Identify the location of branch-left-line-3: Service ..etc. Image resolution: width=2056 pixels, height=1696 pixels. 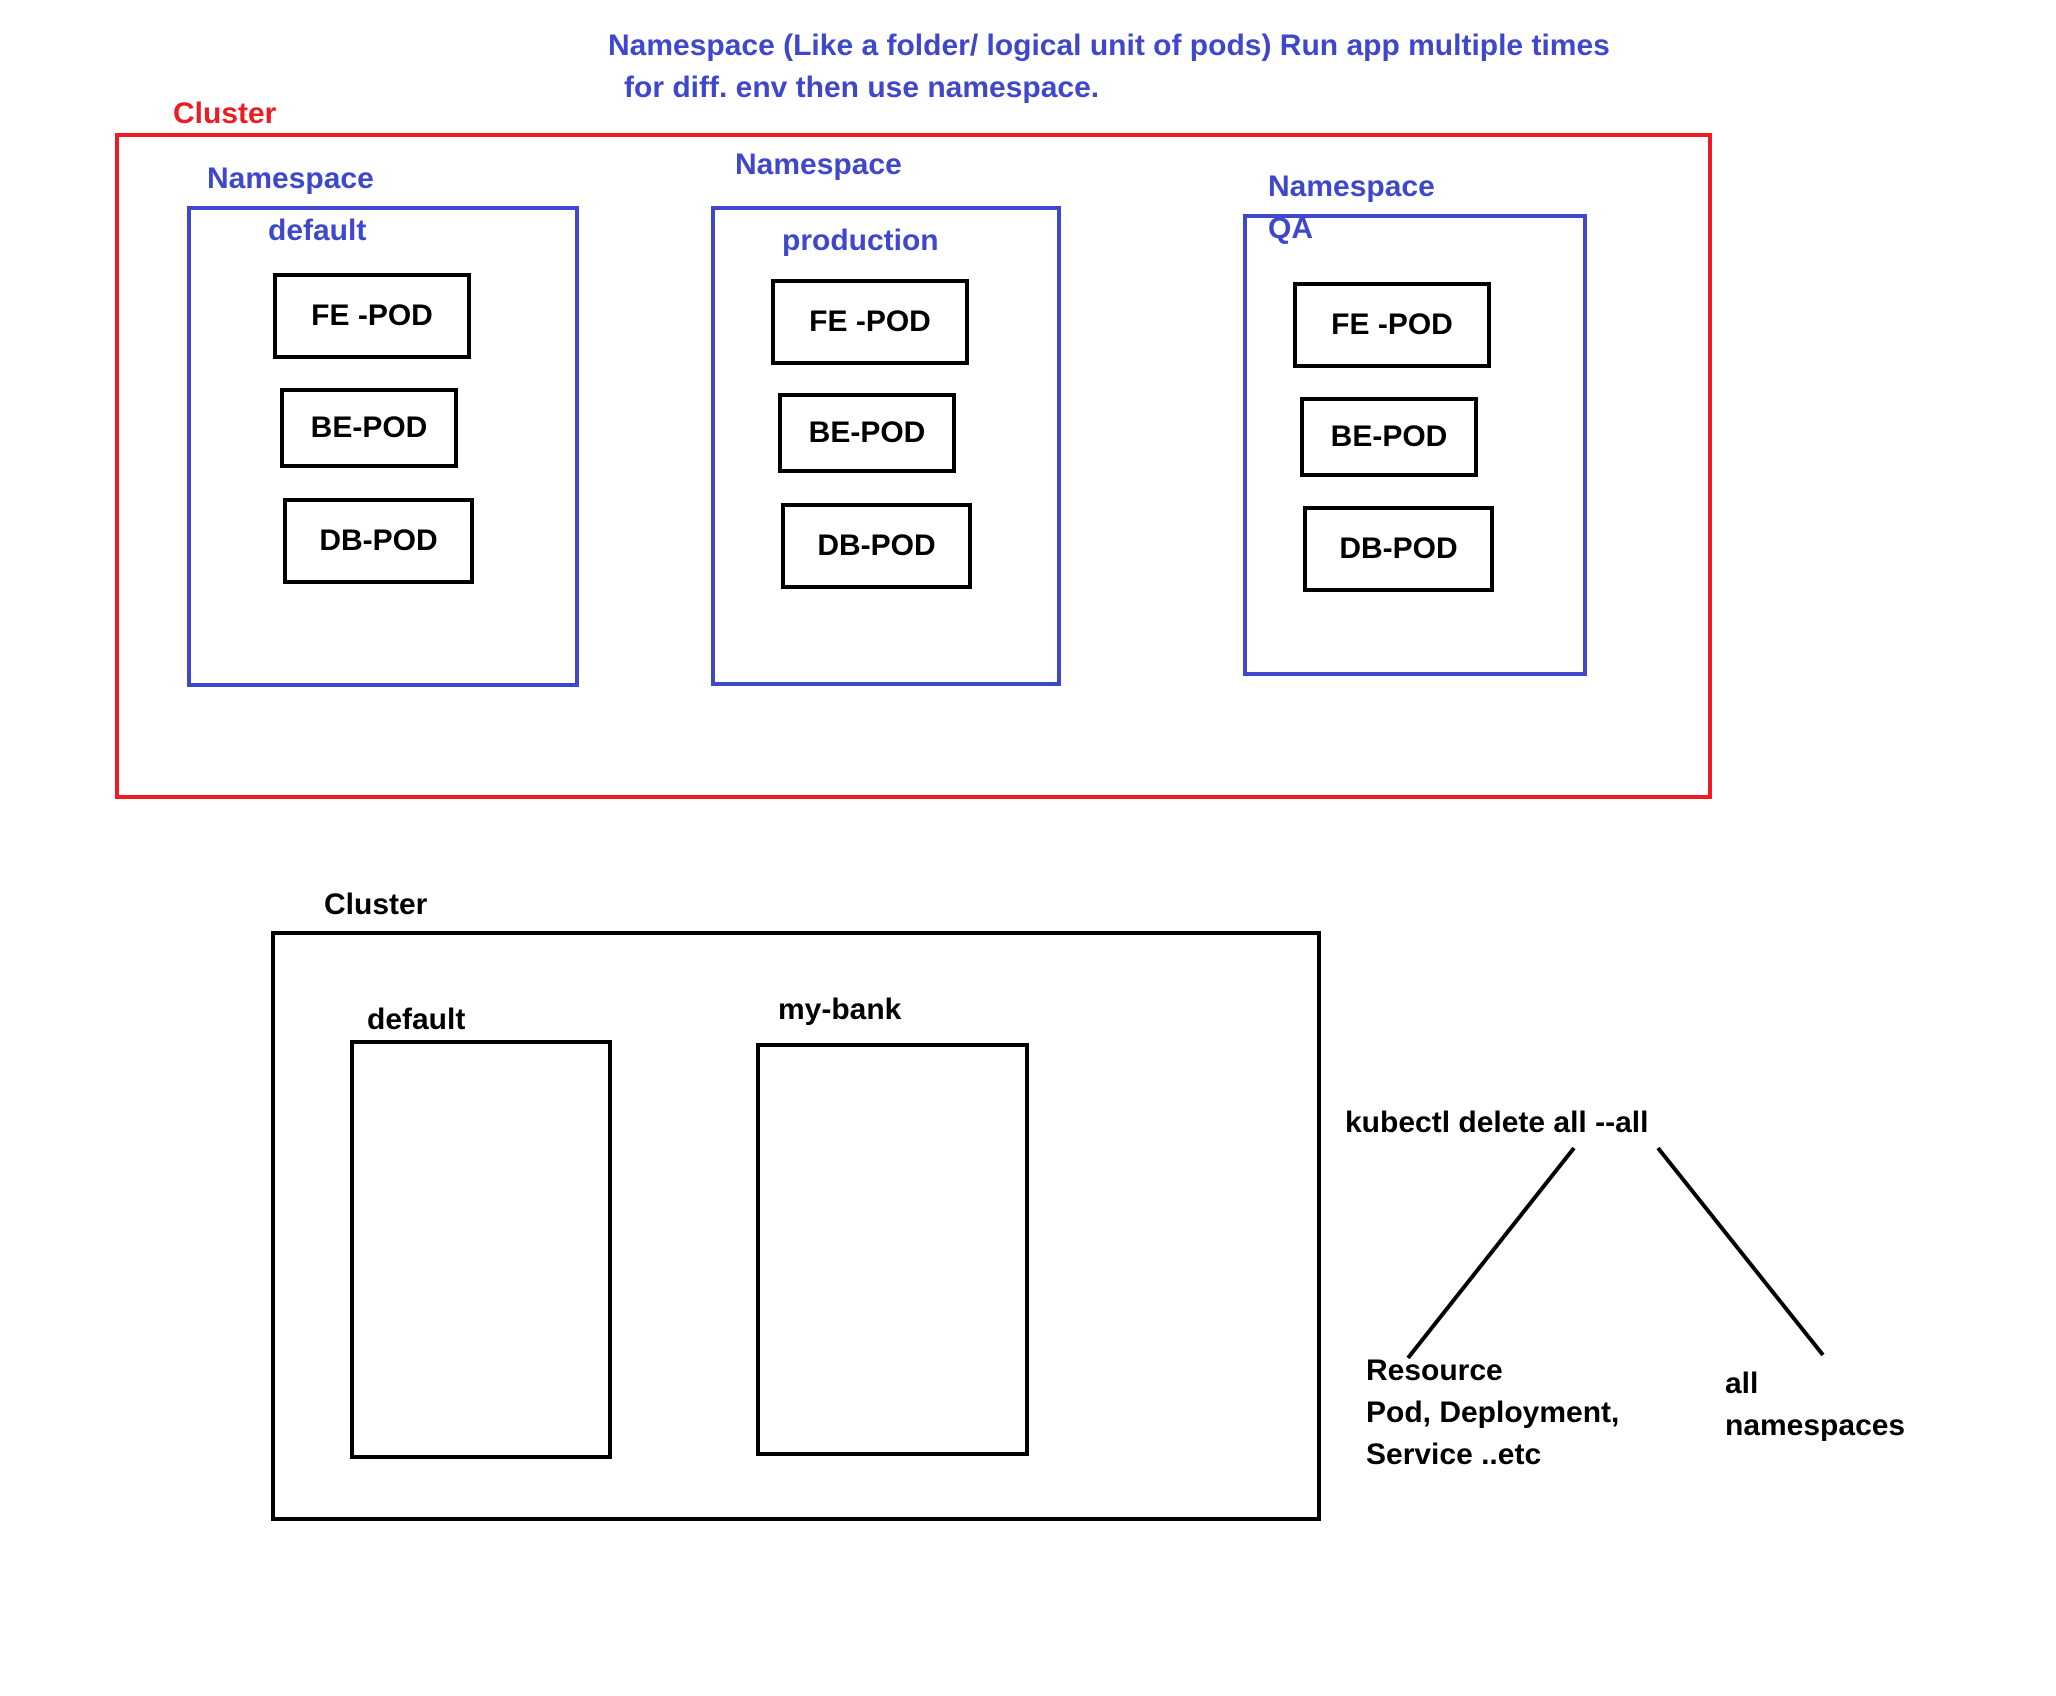
(1454, 1454).